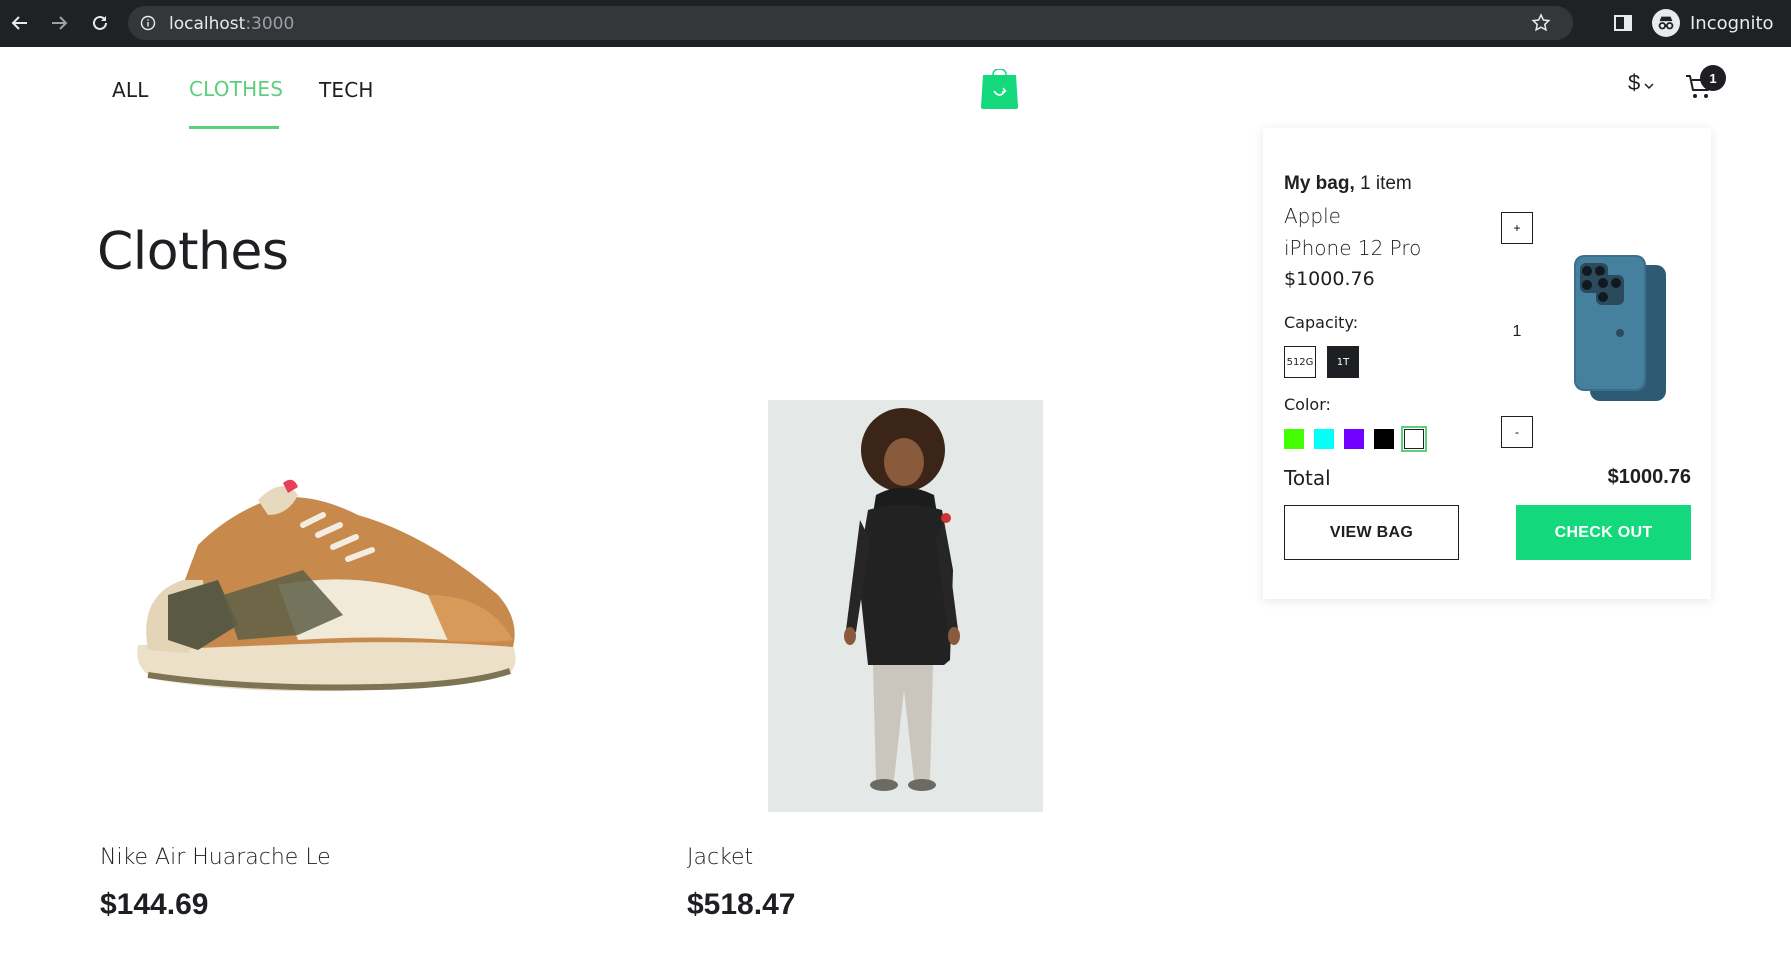  I want to click on product-price: $518.47, so click(741, 904).